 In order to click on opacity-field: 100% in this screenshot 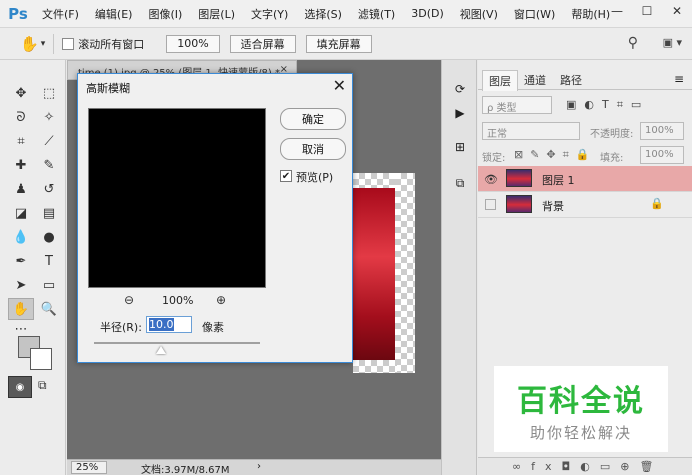, I will do `click(662, 131)`.